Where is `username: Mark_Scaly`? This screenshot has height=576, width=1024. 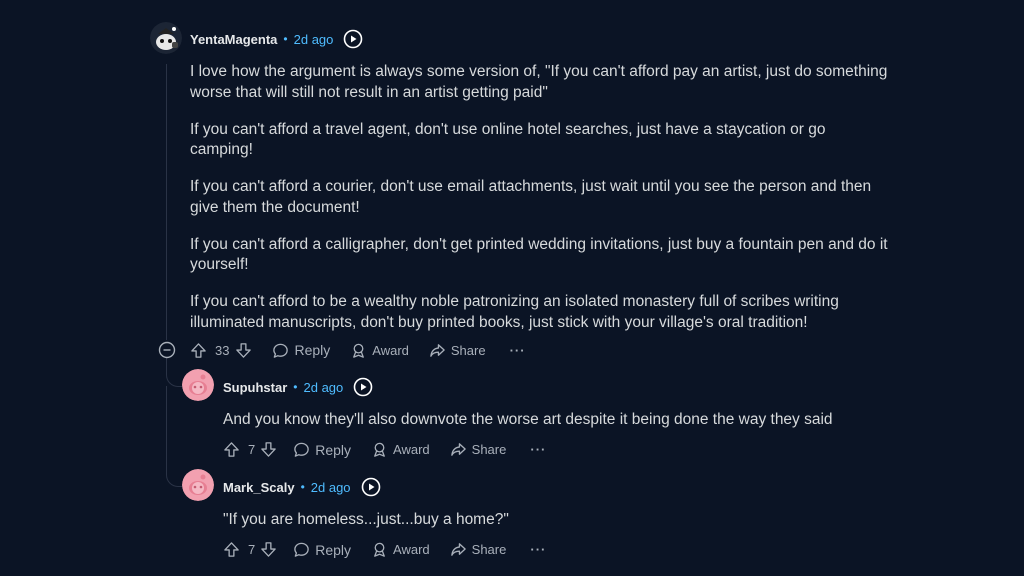 username: Mark_Scaly is located at coordinates (259, 487).